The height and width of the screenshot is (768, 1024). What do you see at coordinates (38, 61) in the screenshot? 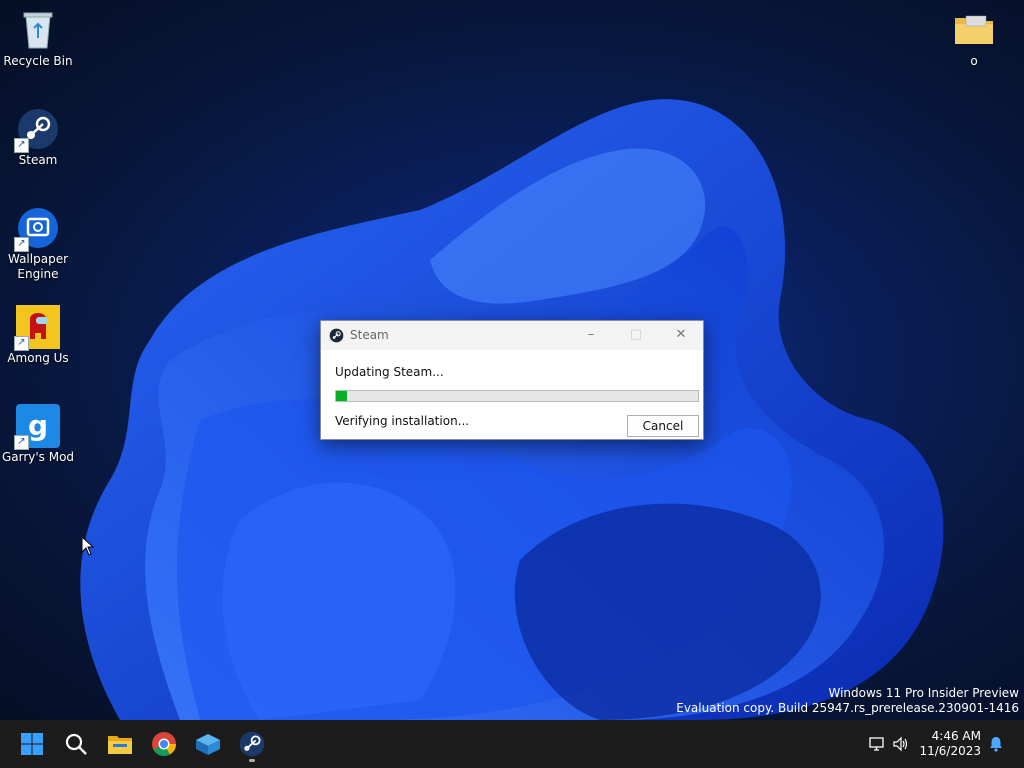
I see `desktop-icon-label: Recycle Bin` at bounding box center [38, 61].